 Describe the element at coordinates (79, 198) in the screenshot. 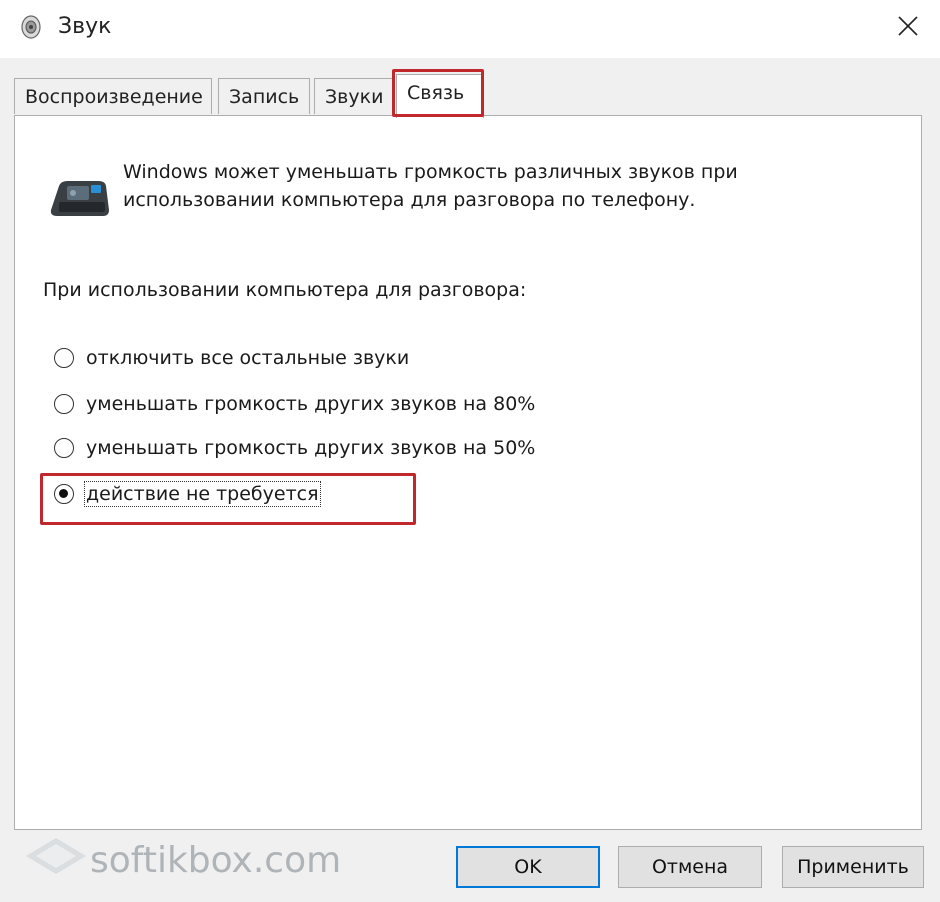

I see `telephone-icon` at that location.